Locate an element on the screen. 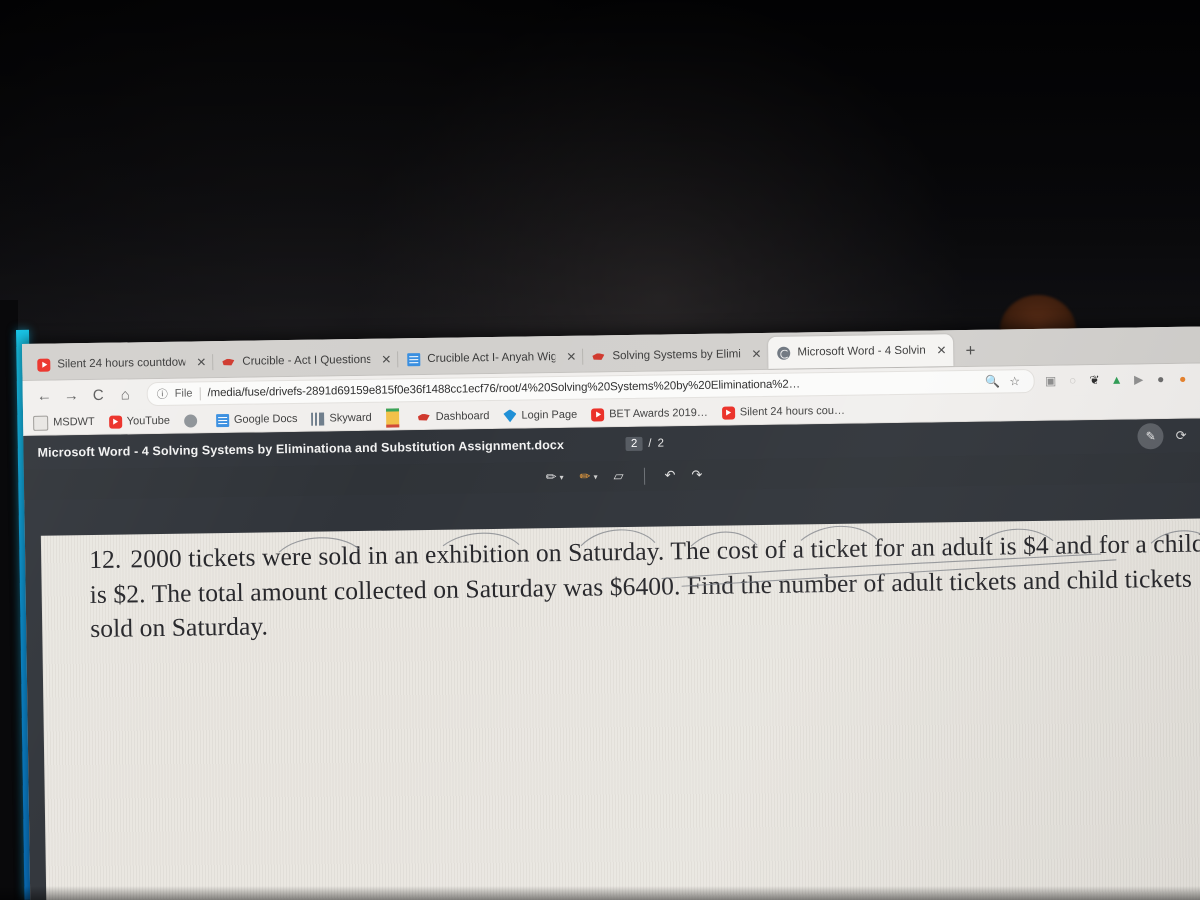  eraser-icon: ▱ is located at coordinates (618, 476).